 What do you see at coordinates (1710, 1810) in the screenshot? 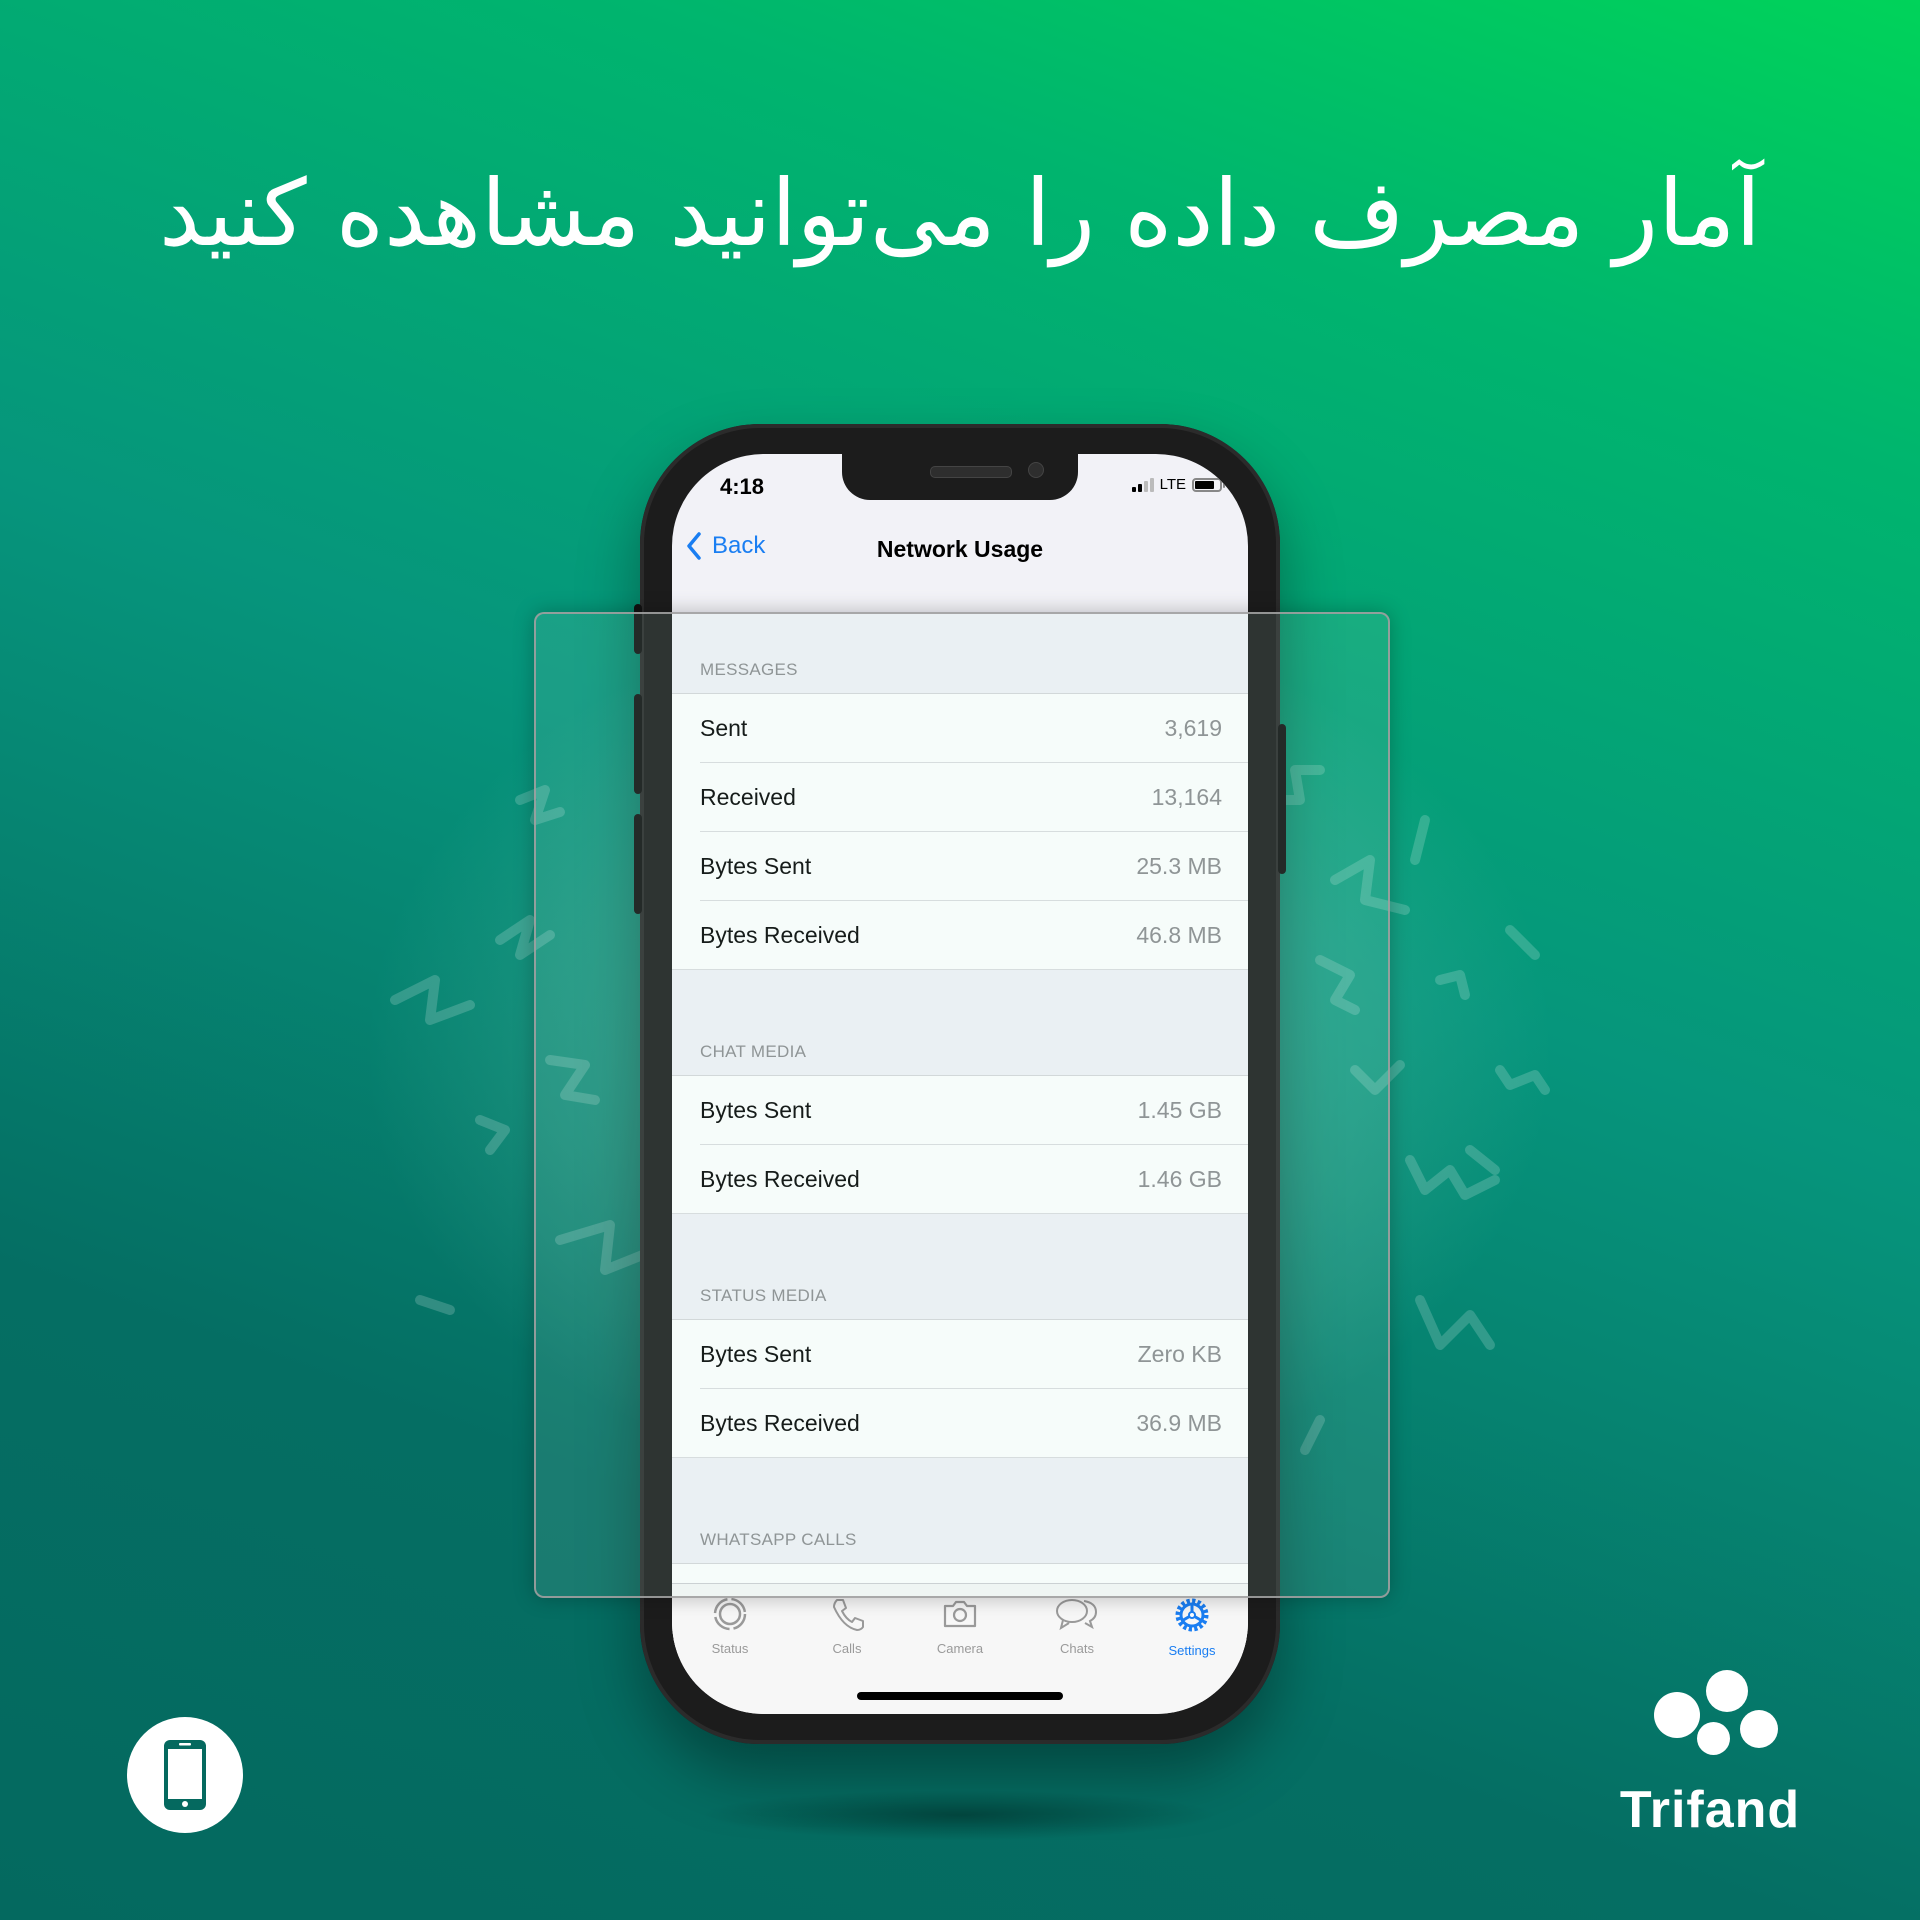
I see `brand-name: Trifand` at bounding box center [1710, 1810].